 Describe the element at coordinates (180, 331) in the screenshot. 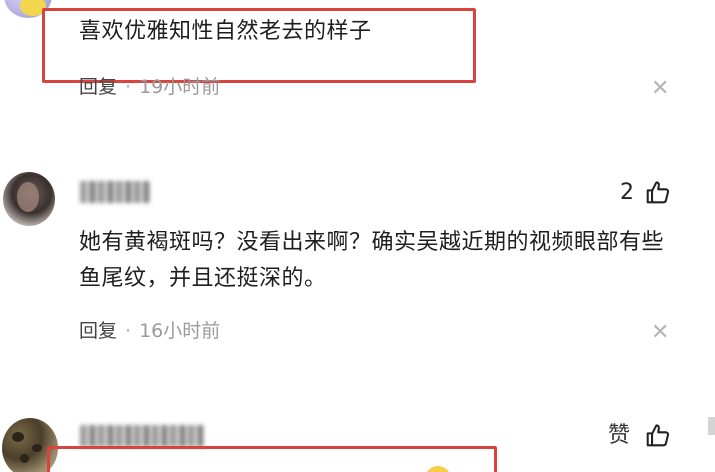

I see `comment-time: 16小时前` at that location.